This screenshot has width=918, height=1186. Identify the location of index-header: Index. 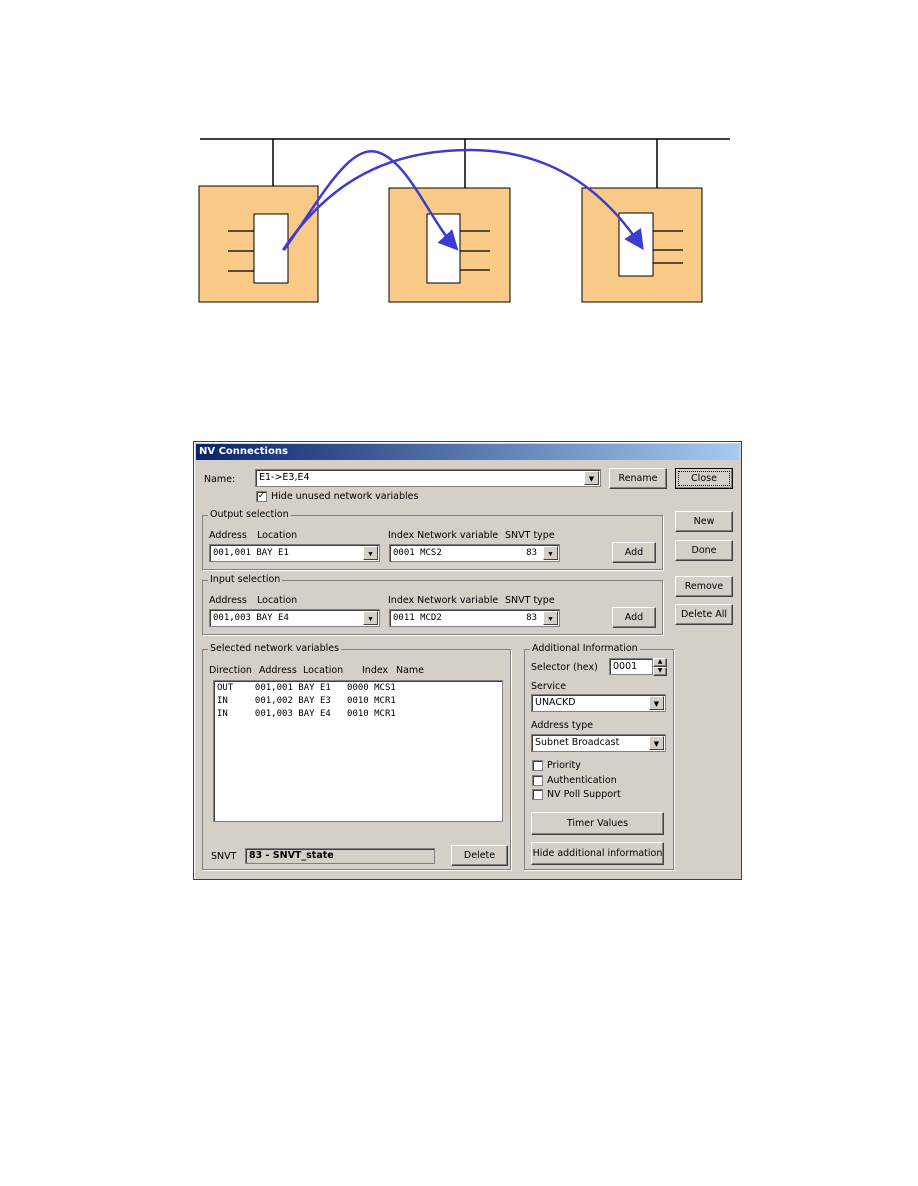
(375, 670).